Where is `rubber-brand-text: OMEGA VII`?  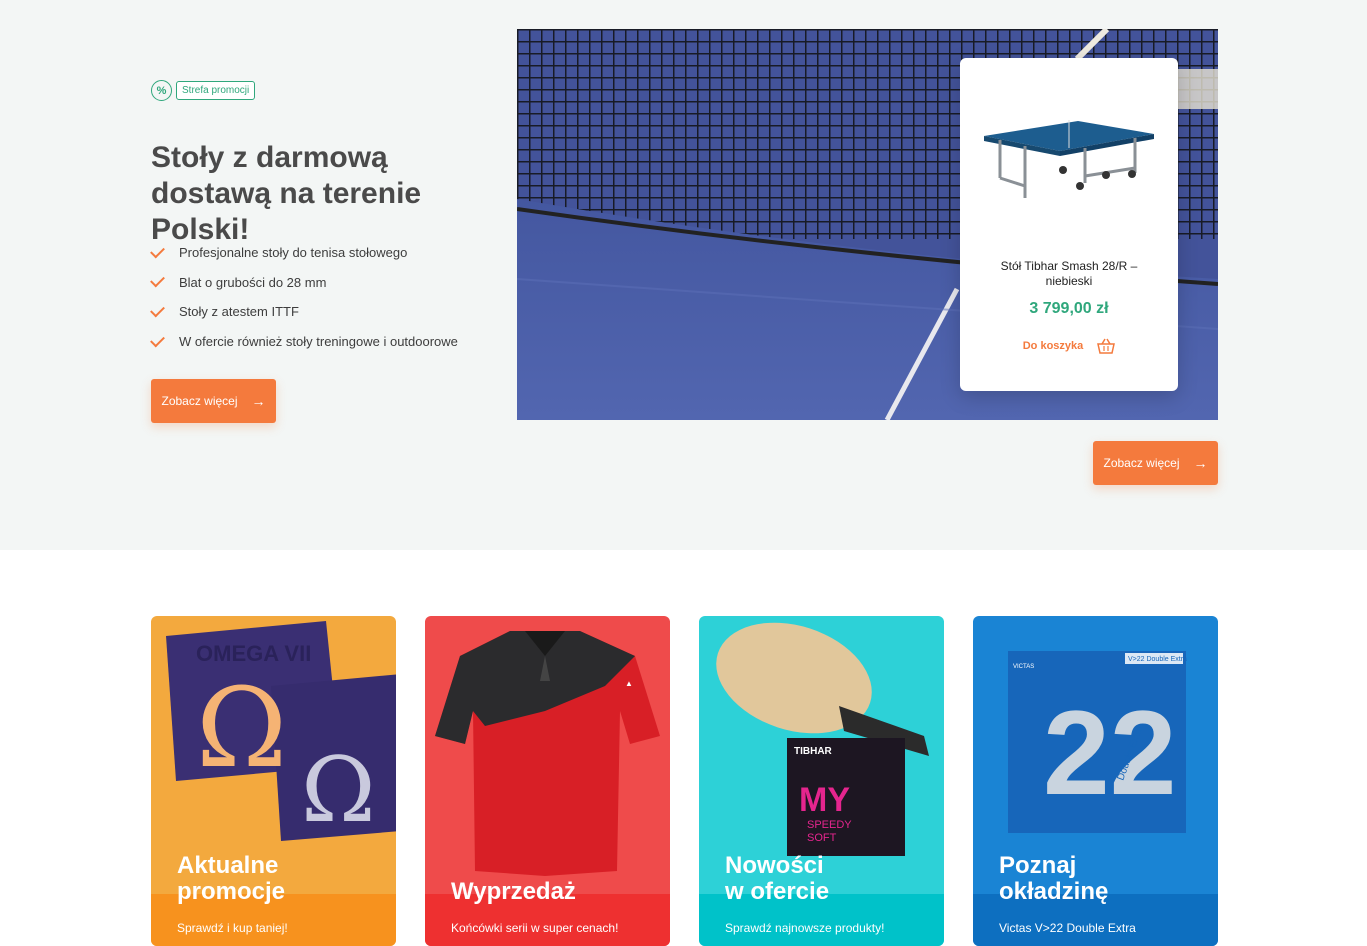 rubber-brand-text: OMEGA VII is located at coordinates (253, 653).